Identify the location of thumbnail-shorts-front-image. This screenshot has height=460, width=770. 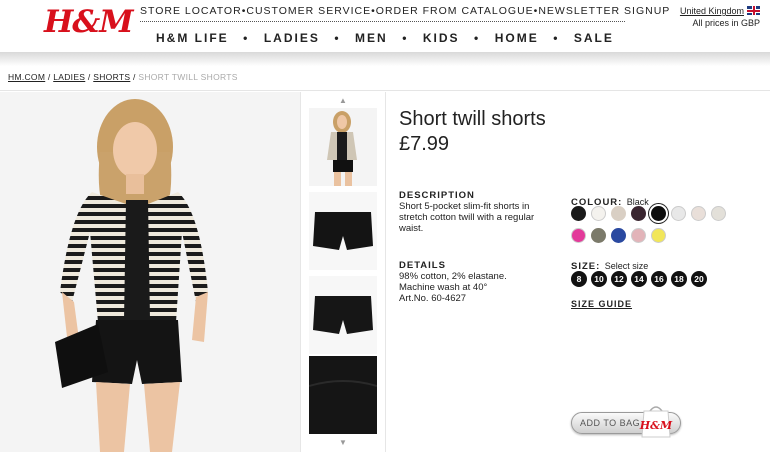
(343, 231).